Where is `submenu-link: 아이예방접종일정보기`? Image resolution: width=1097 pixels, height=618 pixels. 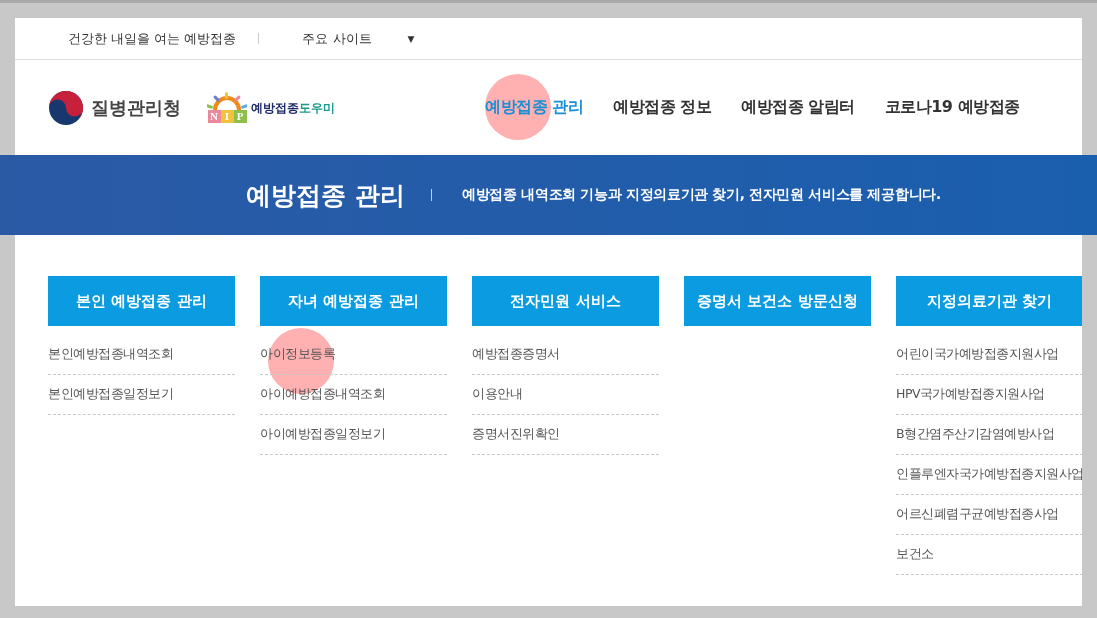
submenu-link: 아이예방접종일정보기 is located at coordinates (353, 435).